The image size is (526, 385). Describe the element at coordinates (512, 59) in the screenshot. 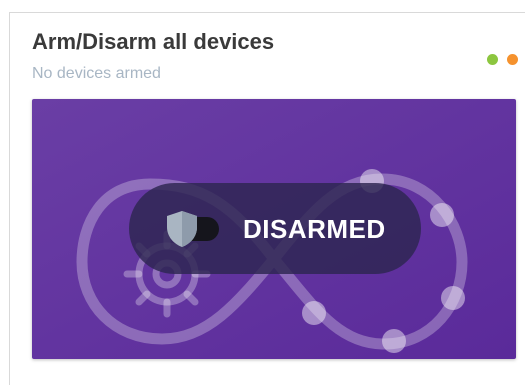

I see `status-dot-orange` at that location.